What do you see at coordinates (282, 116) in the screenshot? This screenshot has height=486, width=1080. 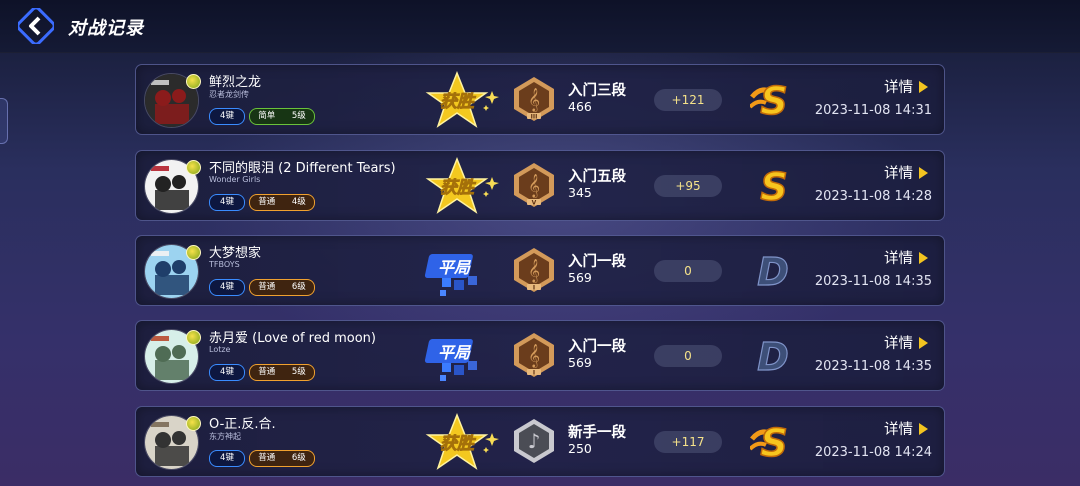 I see `difficulty-tag: 简单 5级` at bounding box center [282, 116].